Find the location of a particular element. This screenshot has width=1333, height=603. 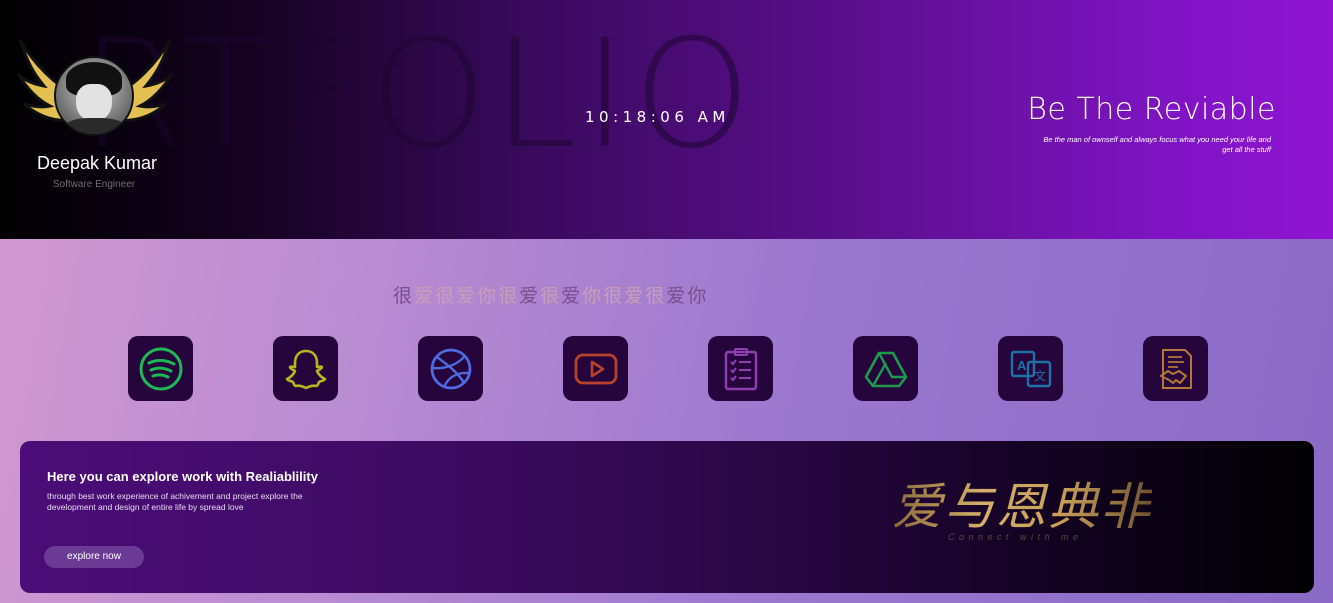

snapchat-link is located at coordinates (305, 368).